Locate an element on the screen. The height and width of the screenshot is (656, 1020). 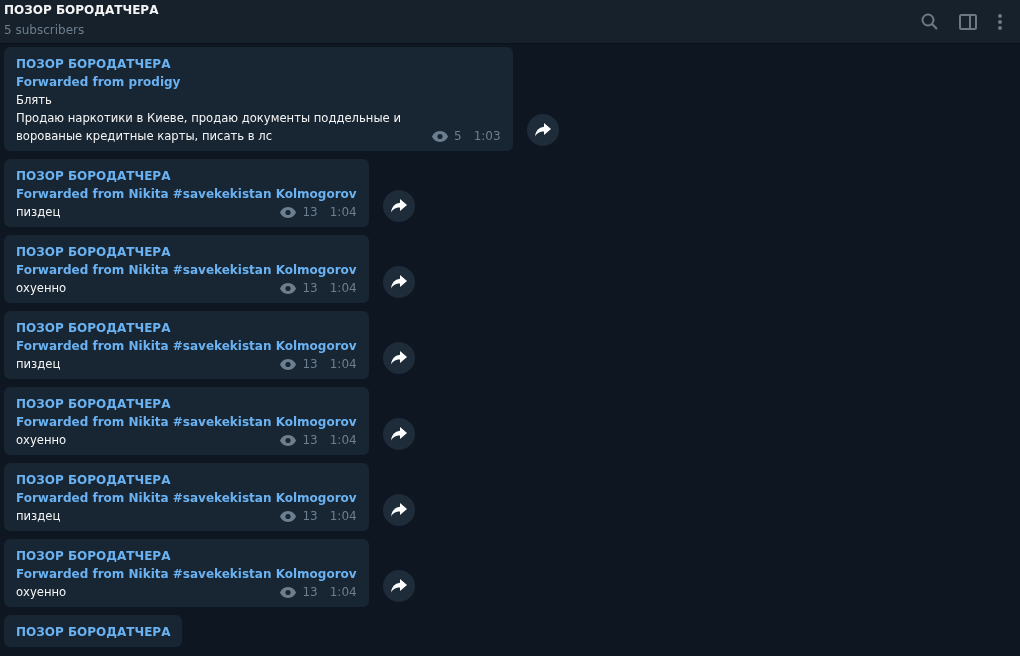
more-menu-icon is located at coordinates (1000, 21).